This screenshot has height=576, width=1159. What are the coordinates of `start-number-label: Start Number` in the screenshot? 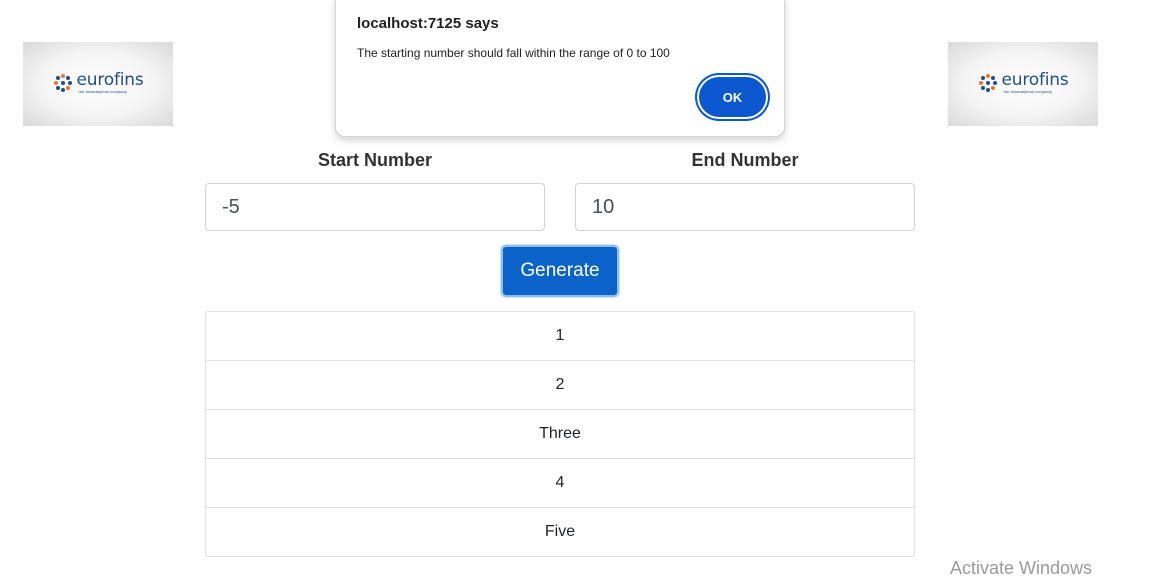 It's located at (375, 160).